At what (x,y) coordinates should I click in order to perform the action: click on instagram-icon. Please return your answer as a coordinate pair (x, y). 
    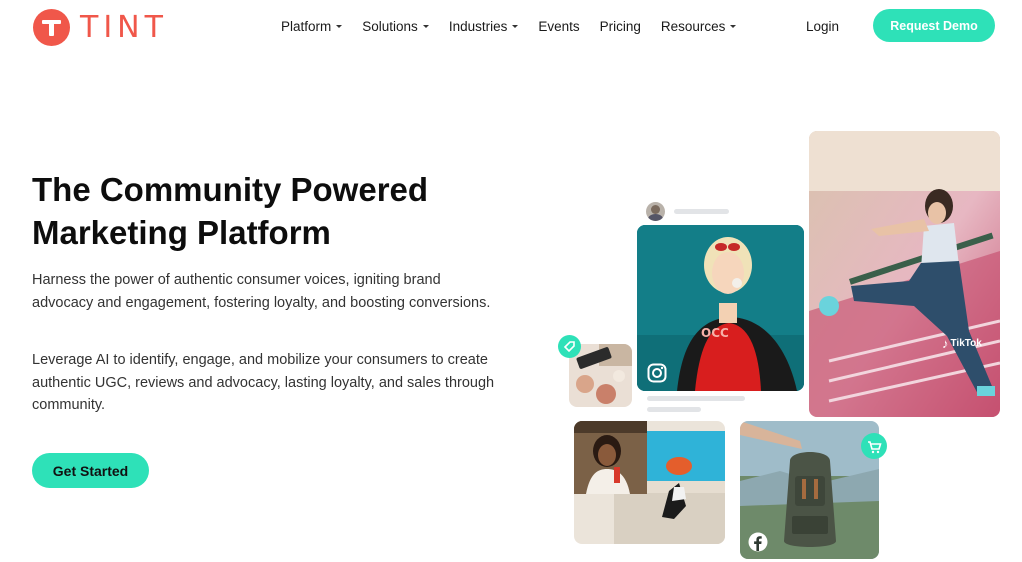
    Looking at the image, I should click on (657, 373).